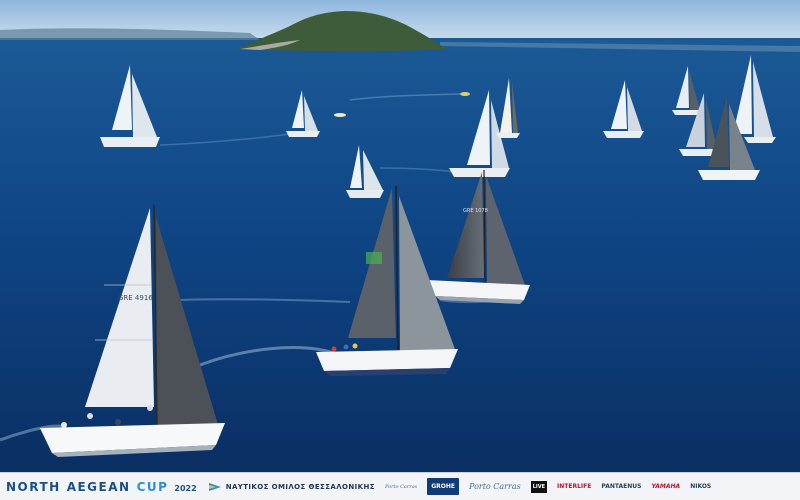  What do you see at coordinates (701, 486) in the screenshot?
I see `sponsor-nikos: NIKOS` at bounding box center [701, 486].